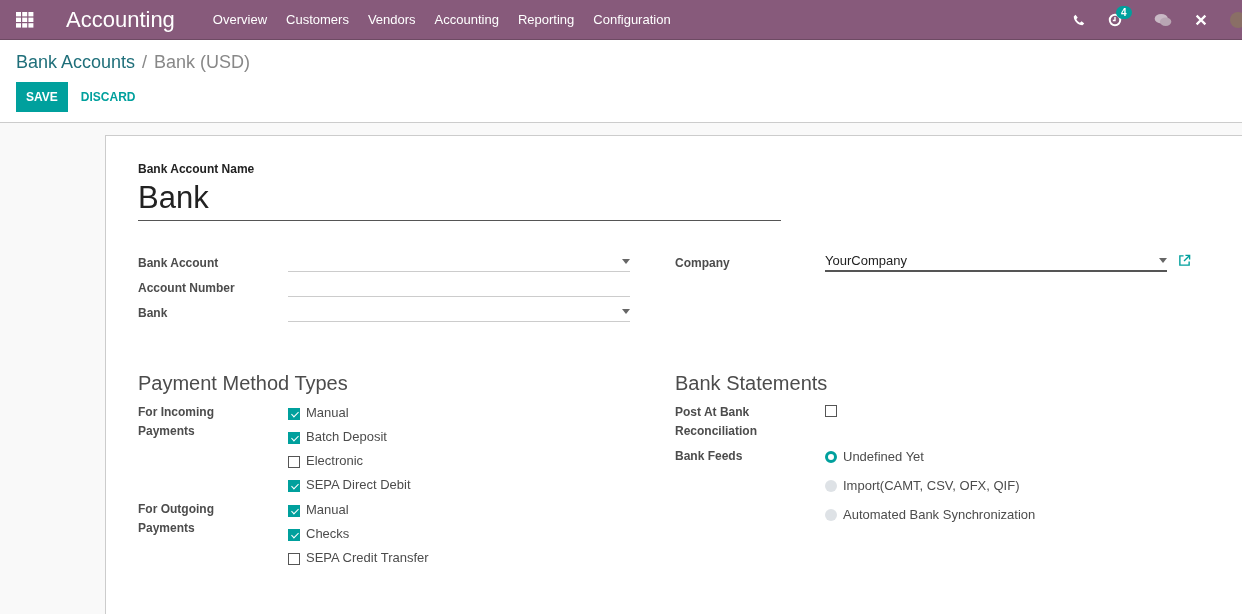 This screenshot has width=1242, height=614. Describe the element at coordinates (25, 19) in the screenshot. I see `apps-grid-icon` at that location.